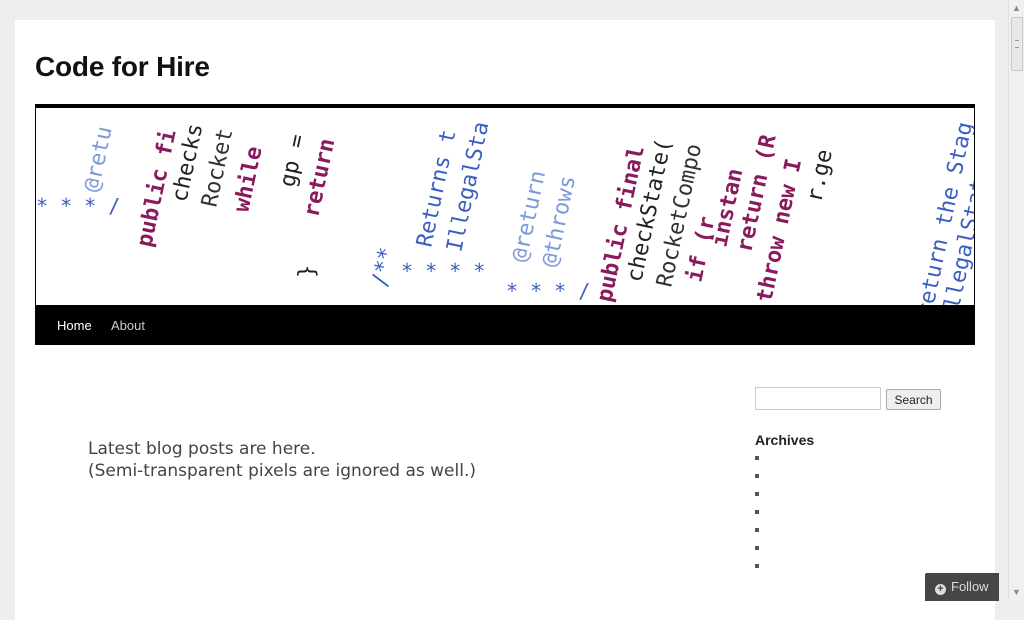 This screenshot has height=620, width=1024. Describe the element at coordinates (1016, 592) in the screenshot. I see `scroll-down-arrow-icon: ▼` at that location.